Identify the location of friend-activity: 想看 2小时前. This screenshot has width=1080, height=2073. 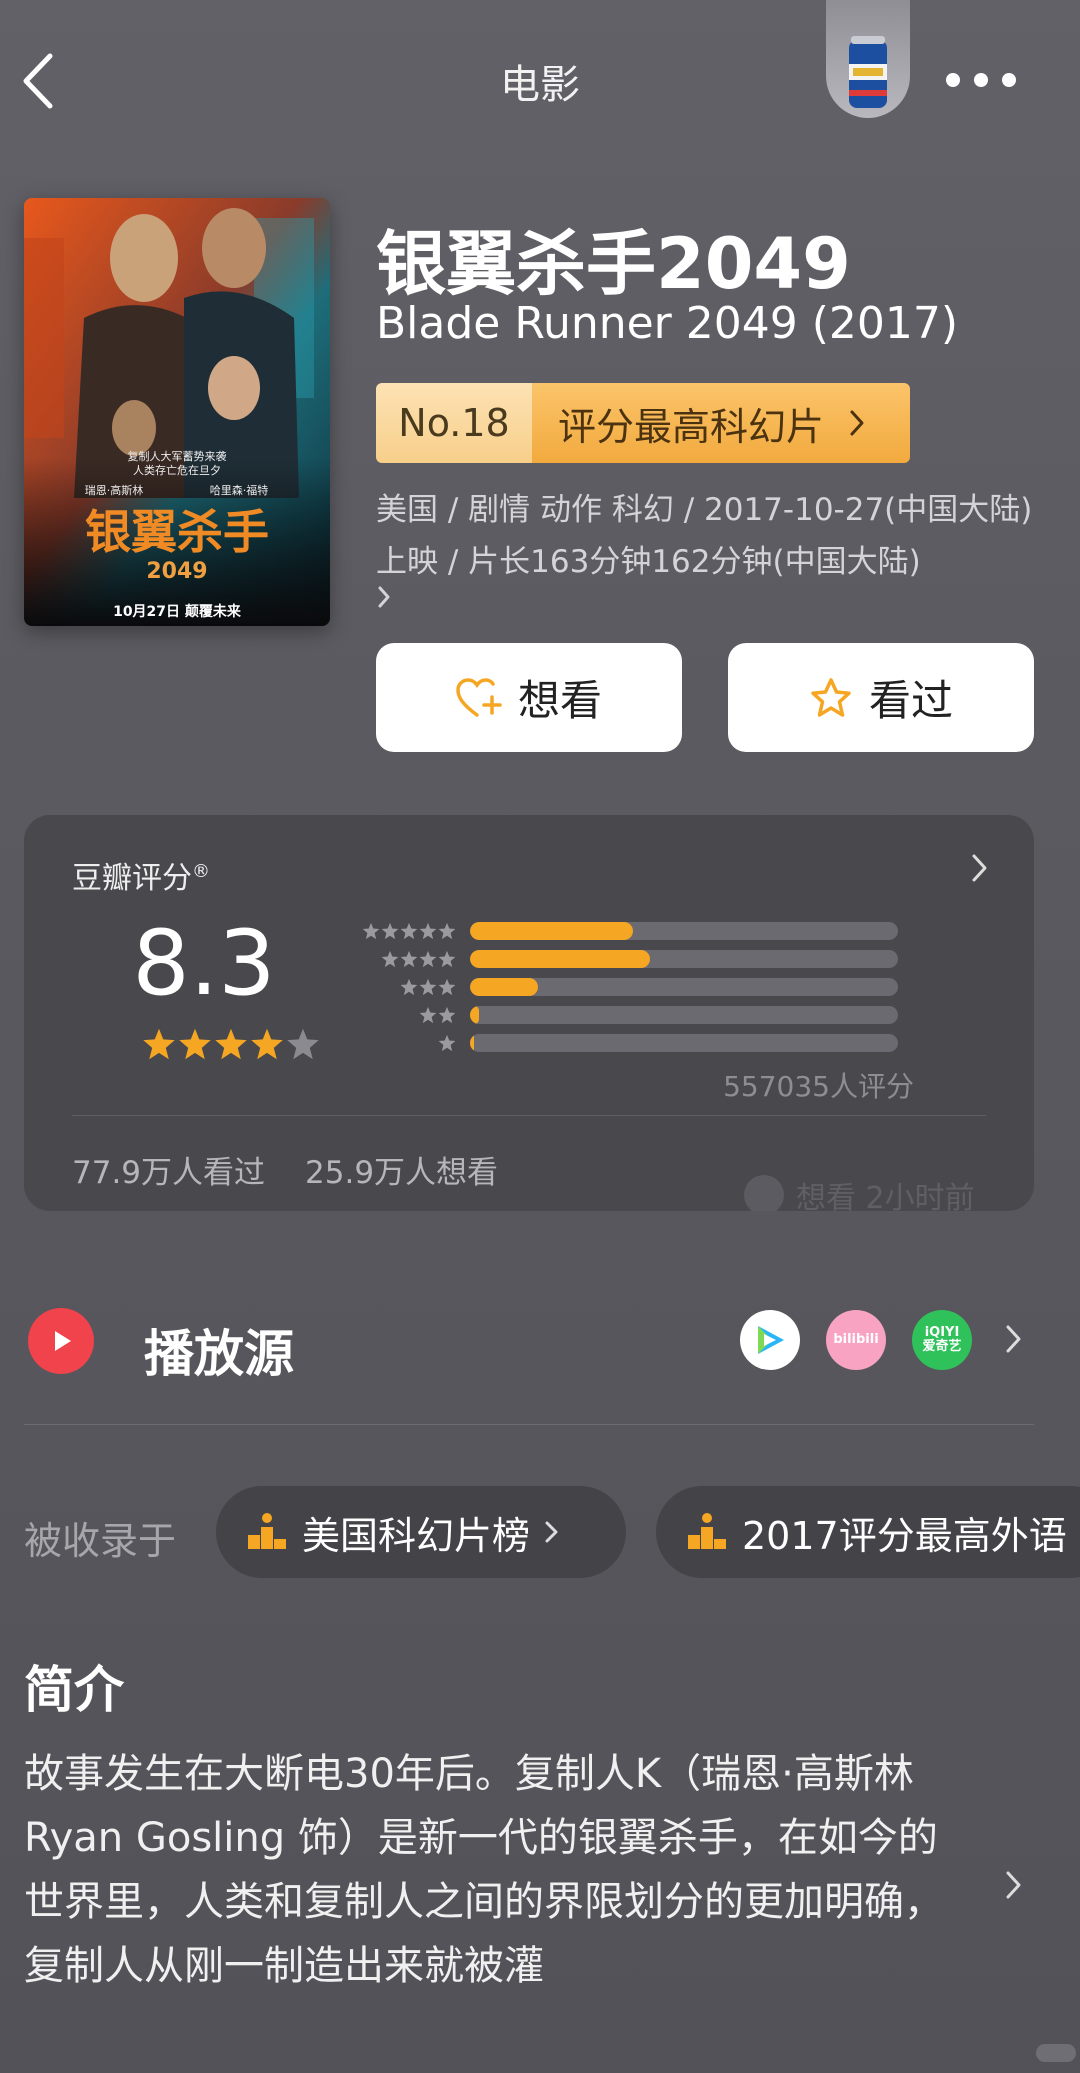
(859, 1192).